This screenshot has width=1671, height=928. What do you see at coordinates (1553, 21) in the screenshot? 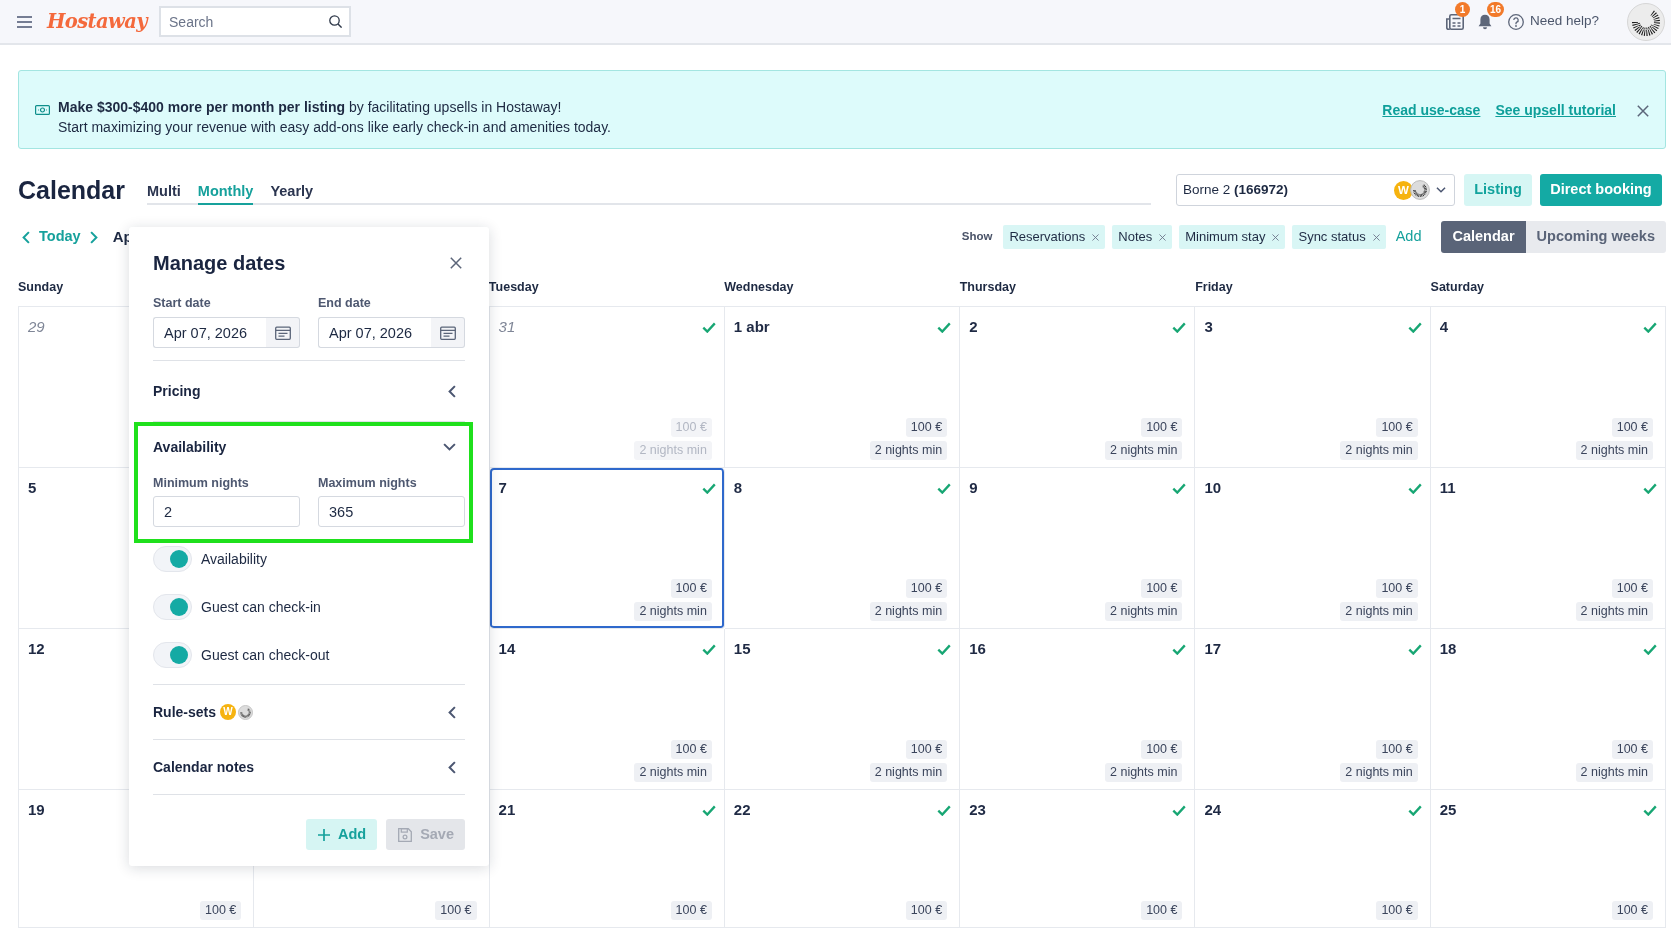
I see `help-link: Need help?` at bounding box center [1553, 21].